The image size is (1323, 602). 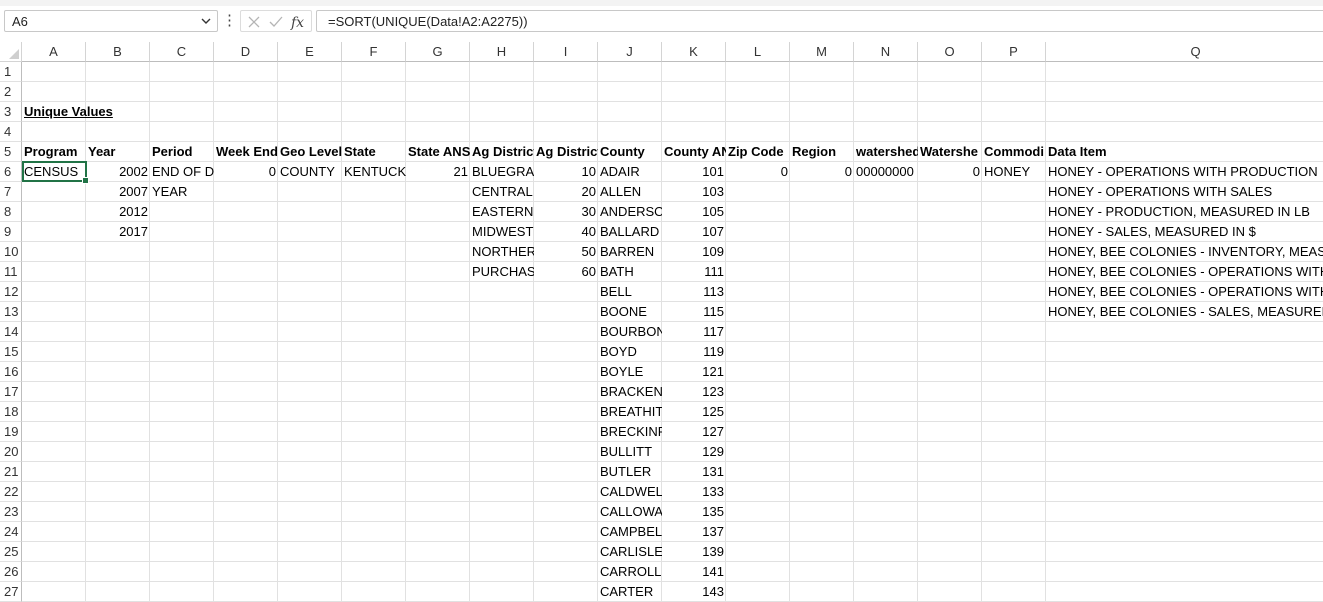 What do you see at coordinates (630, 272) in the screenshot?
I see `table-cell: BATH` at bounding box center [630, 272].